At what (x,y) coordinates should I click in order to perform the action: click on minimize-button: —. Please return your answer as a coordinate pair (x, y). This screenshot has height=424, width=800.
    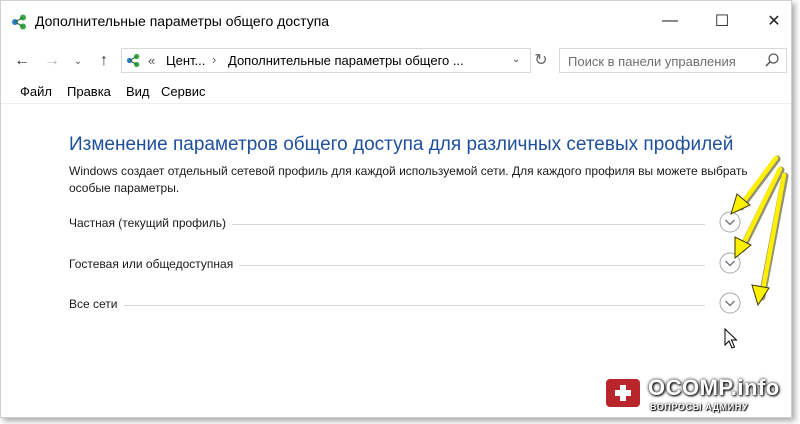
    Looking at the image, I should click on (670, 21).